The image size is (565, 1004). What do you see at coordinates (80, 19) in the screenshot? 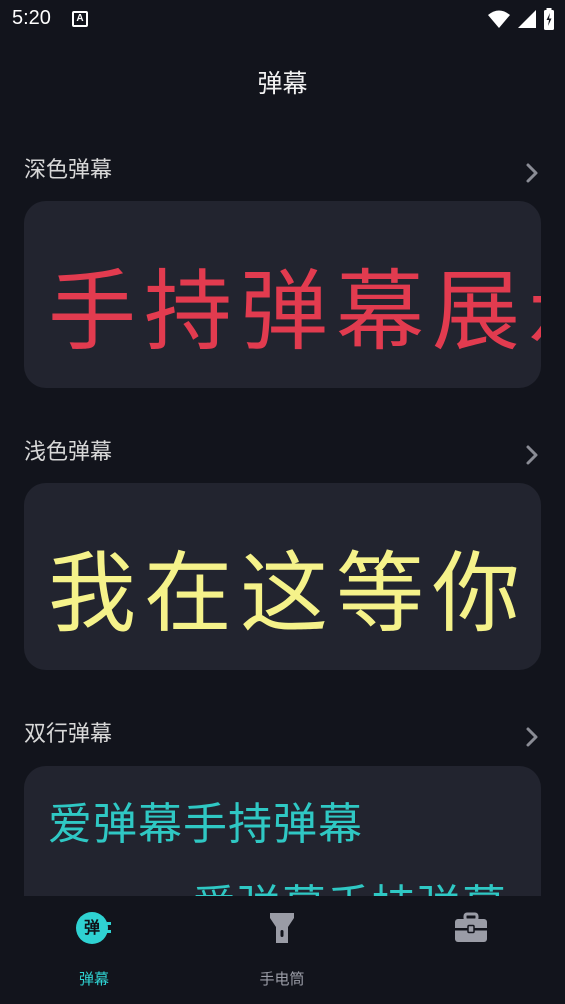
I see `notification-a-icon: A` at bounding box center [80, 19].